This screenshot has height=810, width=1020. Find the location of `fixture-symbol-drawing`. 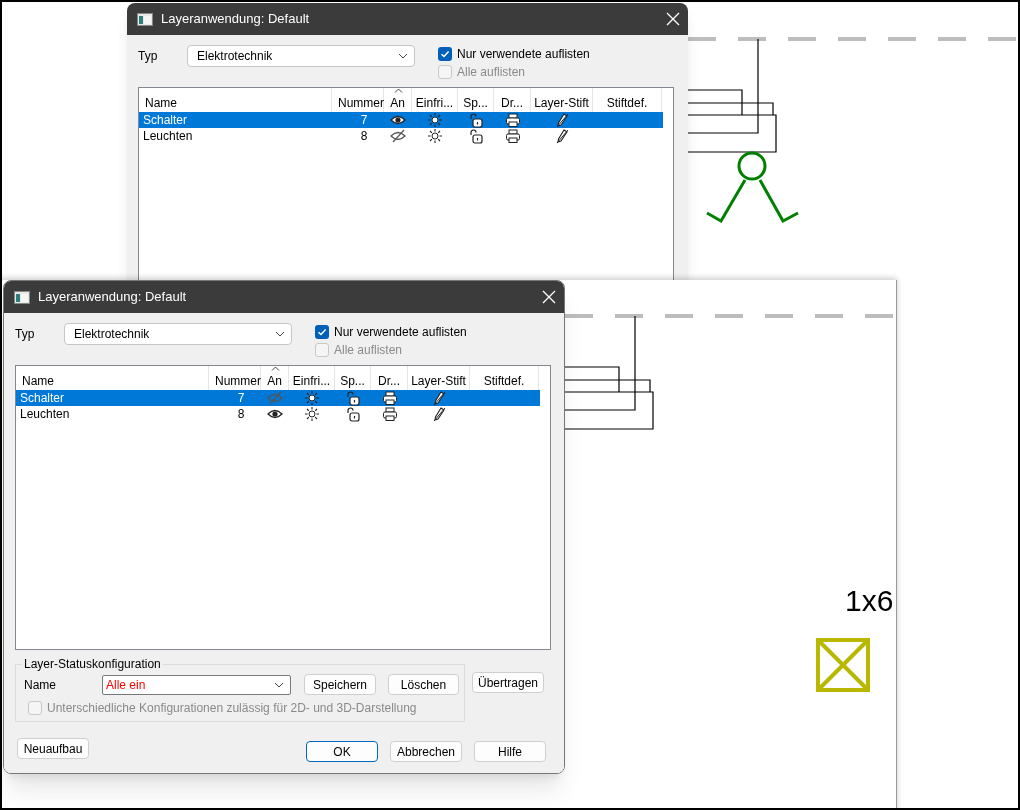

fixture-symbol-drawing is located at coordinates (843, 665).